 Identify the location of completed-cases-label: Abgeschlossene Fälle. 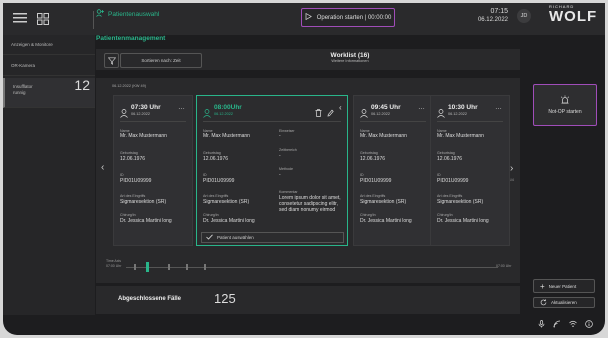
(150, 299).